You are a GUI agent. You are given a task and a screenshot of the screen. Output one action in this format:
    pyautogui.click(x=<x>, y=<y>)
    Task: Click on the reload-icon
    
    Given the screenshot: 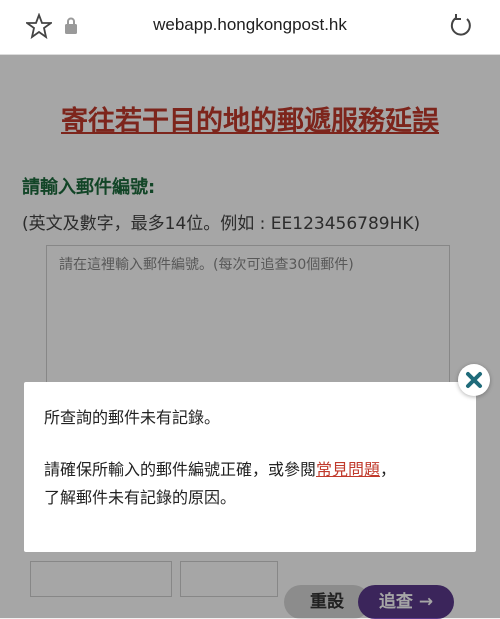 What is the action you would take?
    pyautogui.click(x=461, y=26)
    